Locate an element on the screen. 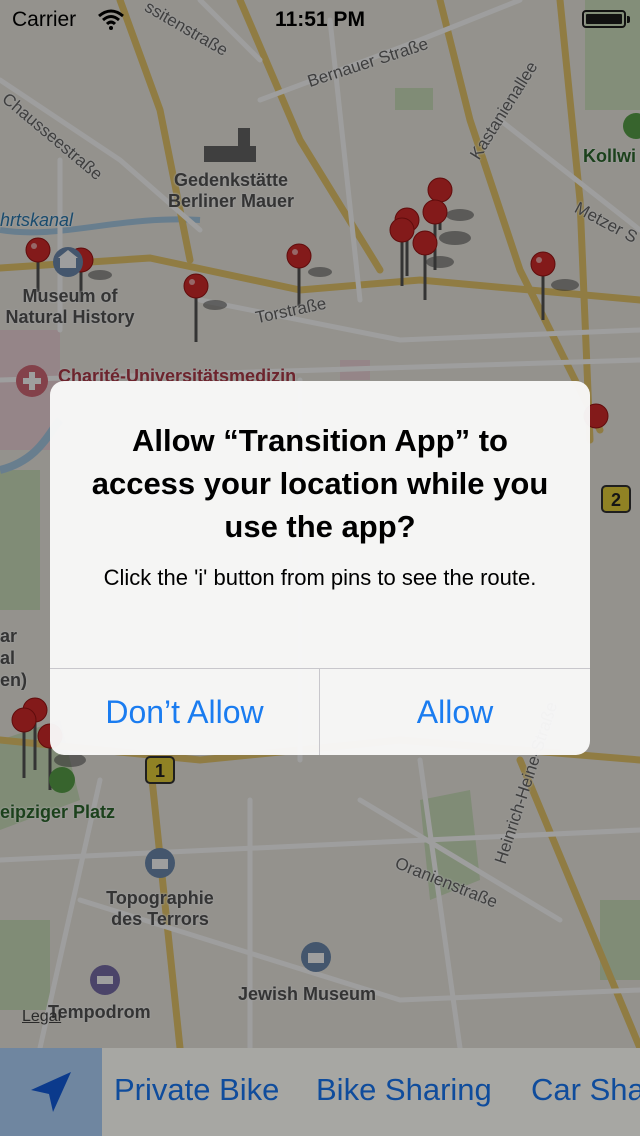 Image resolution: width=640 pixels, height=1136 pixels. locate-me-button is located at coordinates (51, 1092).